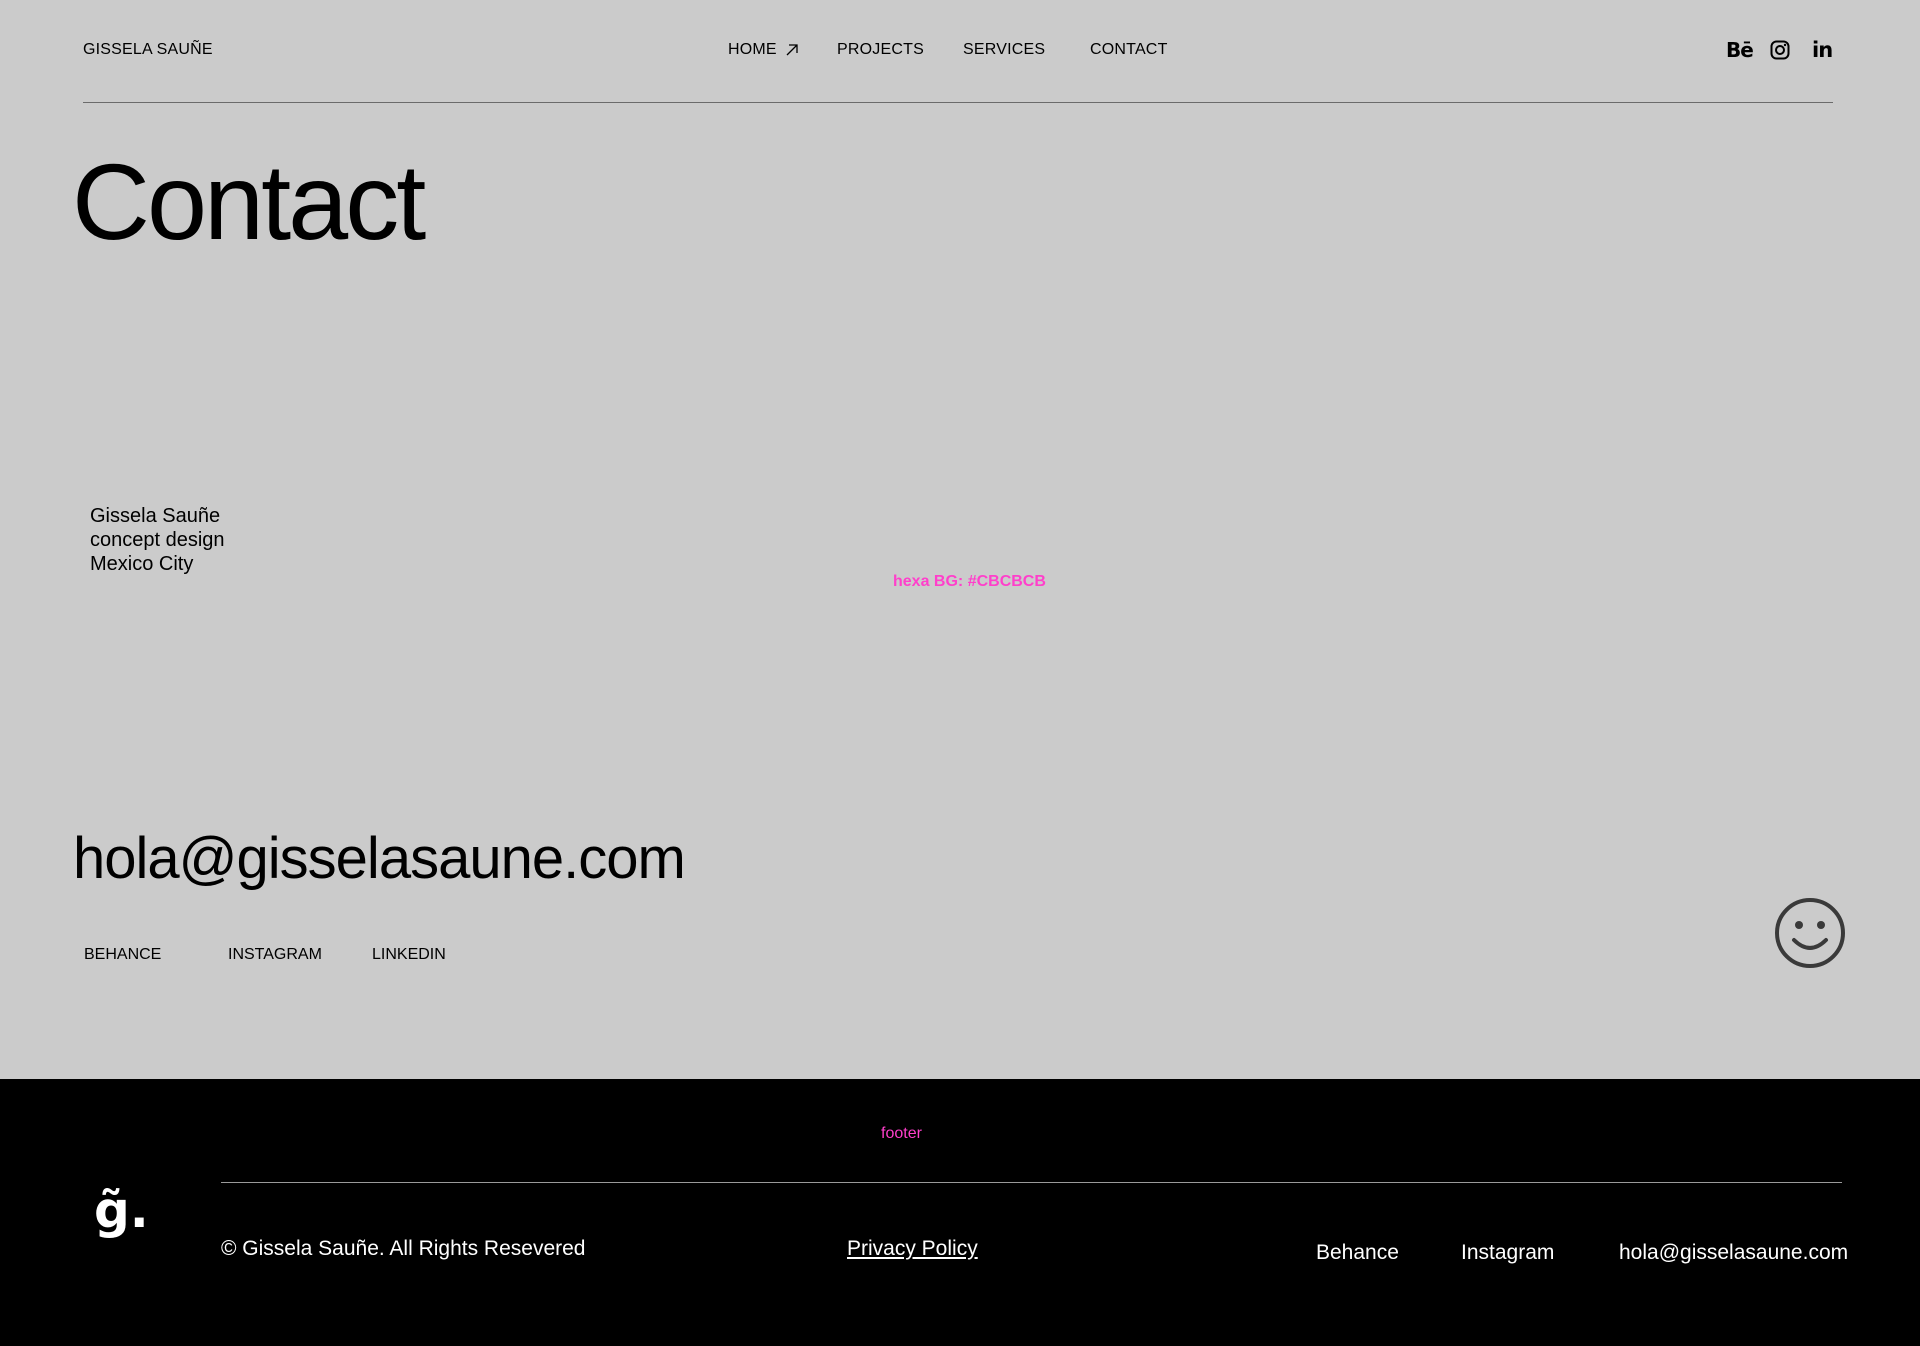  I want to click on nav-home: HOME, so click(763, 50).